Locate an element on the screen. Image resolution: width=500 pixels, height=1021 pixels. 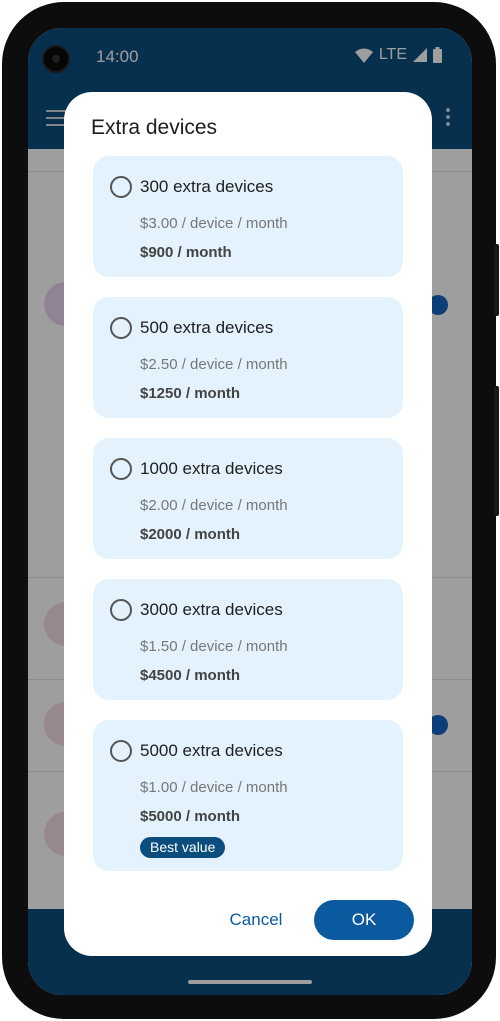
cancel-button: Cancel is located at coordinates (256, 920).